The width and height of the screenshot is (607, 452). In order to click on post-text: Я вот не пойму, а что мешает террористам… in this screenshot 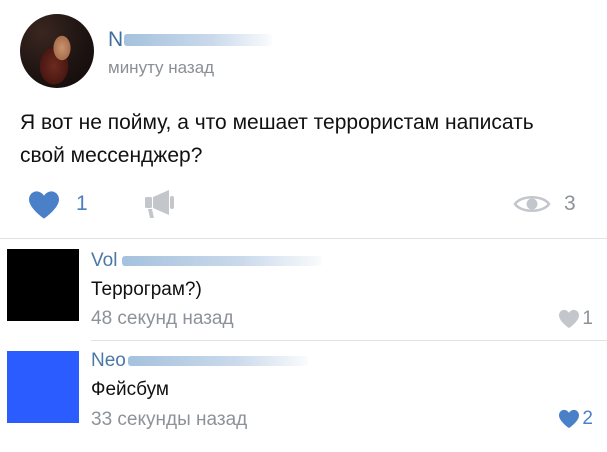, I will do `click(277, 139)`.